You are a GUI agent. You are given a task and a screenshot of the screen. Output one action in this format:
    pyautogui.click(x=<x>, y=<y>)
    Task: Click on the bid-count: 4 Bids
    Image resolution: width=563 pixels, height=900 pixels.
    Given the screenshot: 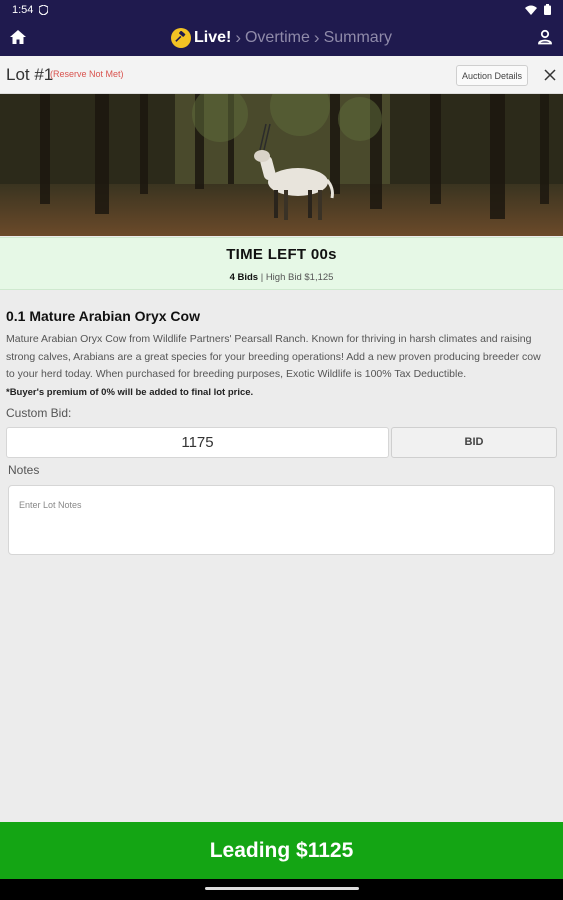 What is the action you would take?
    pyautogui.click(x=244, y=277)
    